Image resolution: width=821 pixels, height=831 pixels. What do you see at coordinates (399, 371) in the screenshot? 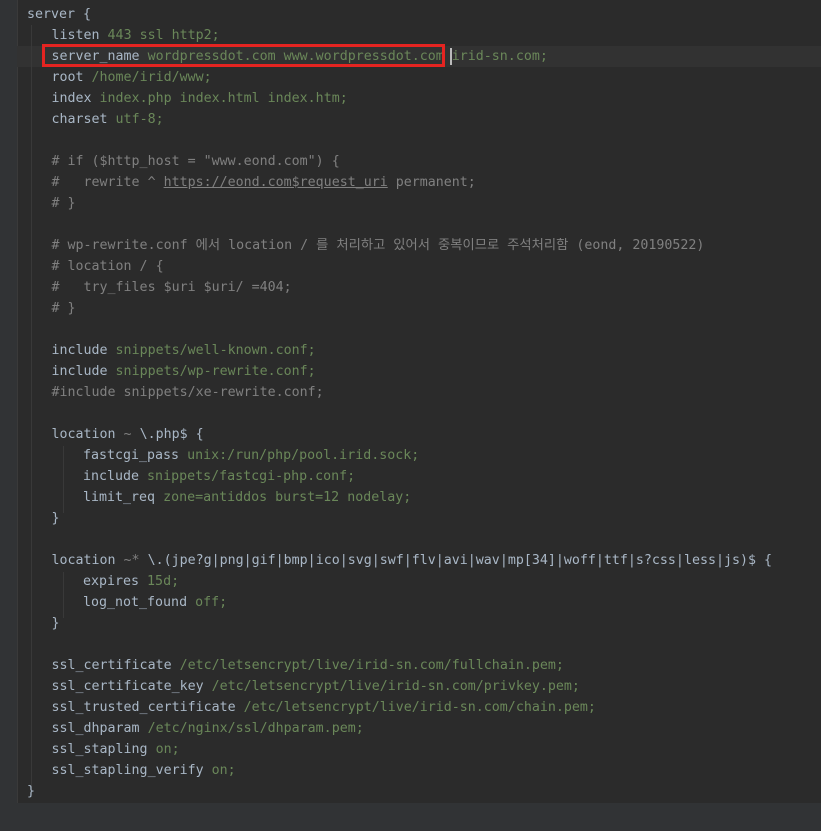
I see `code-line: include snippets/wp-rewrite.conf;` at bounding box center [399, 371].